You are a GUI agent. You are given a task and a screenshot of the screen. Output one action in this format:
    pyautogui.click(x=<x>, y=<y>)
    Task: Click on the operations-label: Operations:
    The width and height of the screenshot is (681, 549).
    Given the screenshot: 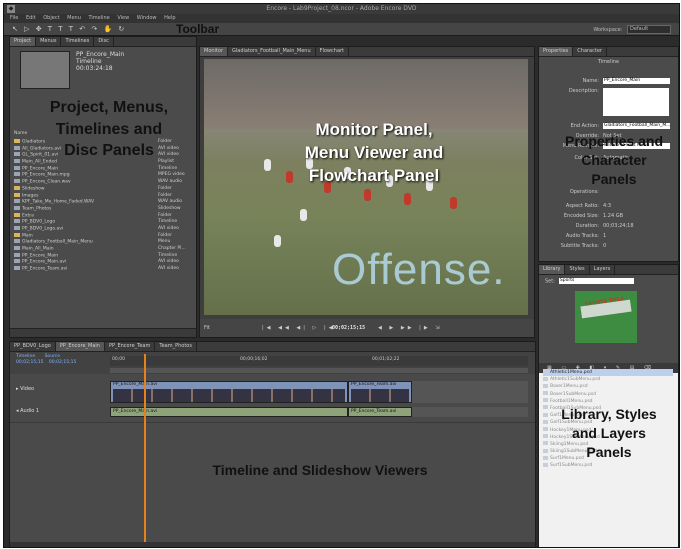 What is the action you would take?
    pyautogui.click(x=584, y=192)
    